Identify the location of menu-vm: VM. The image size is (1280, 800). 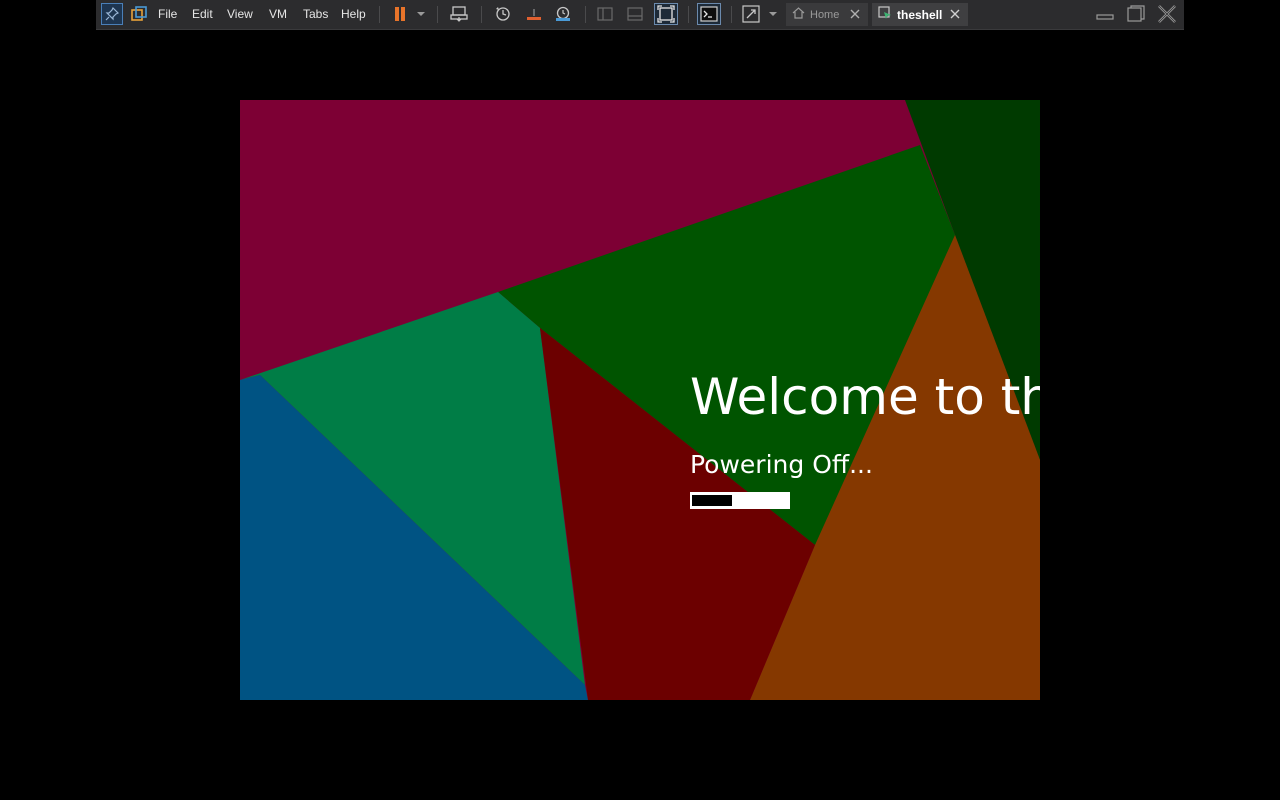
(278, 14).